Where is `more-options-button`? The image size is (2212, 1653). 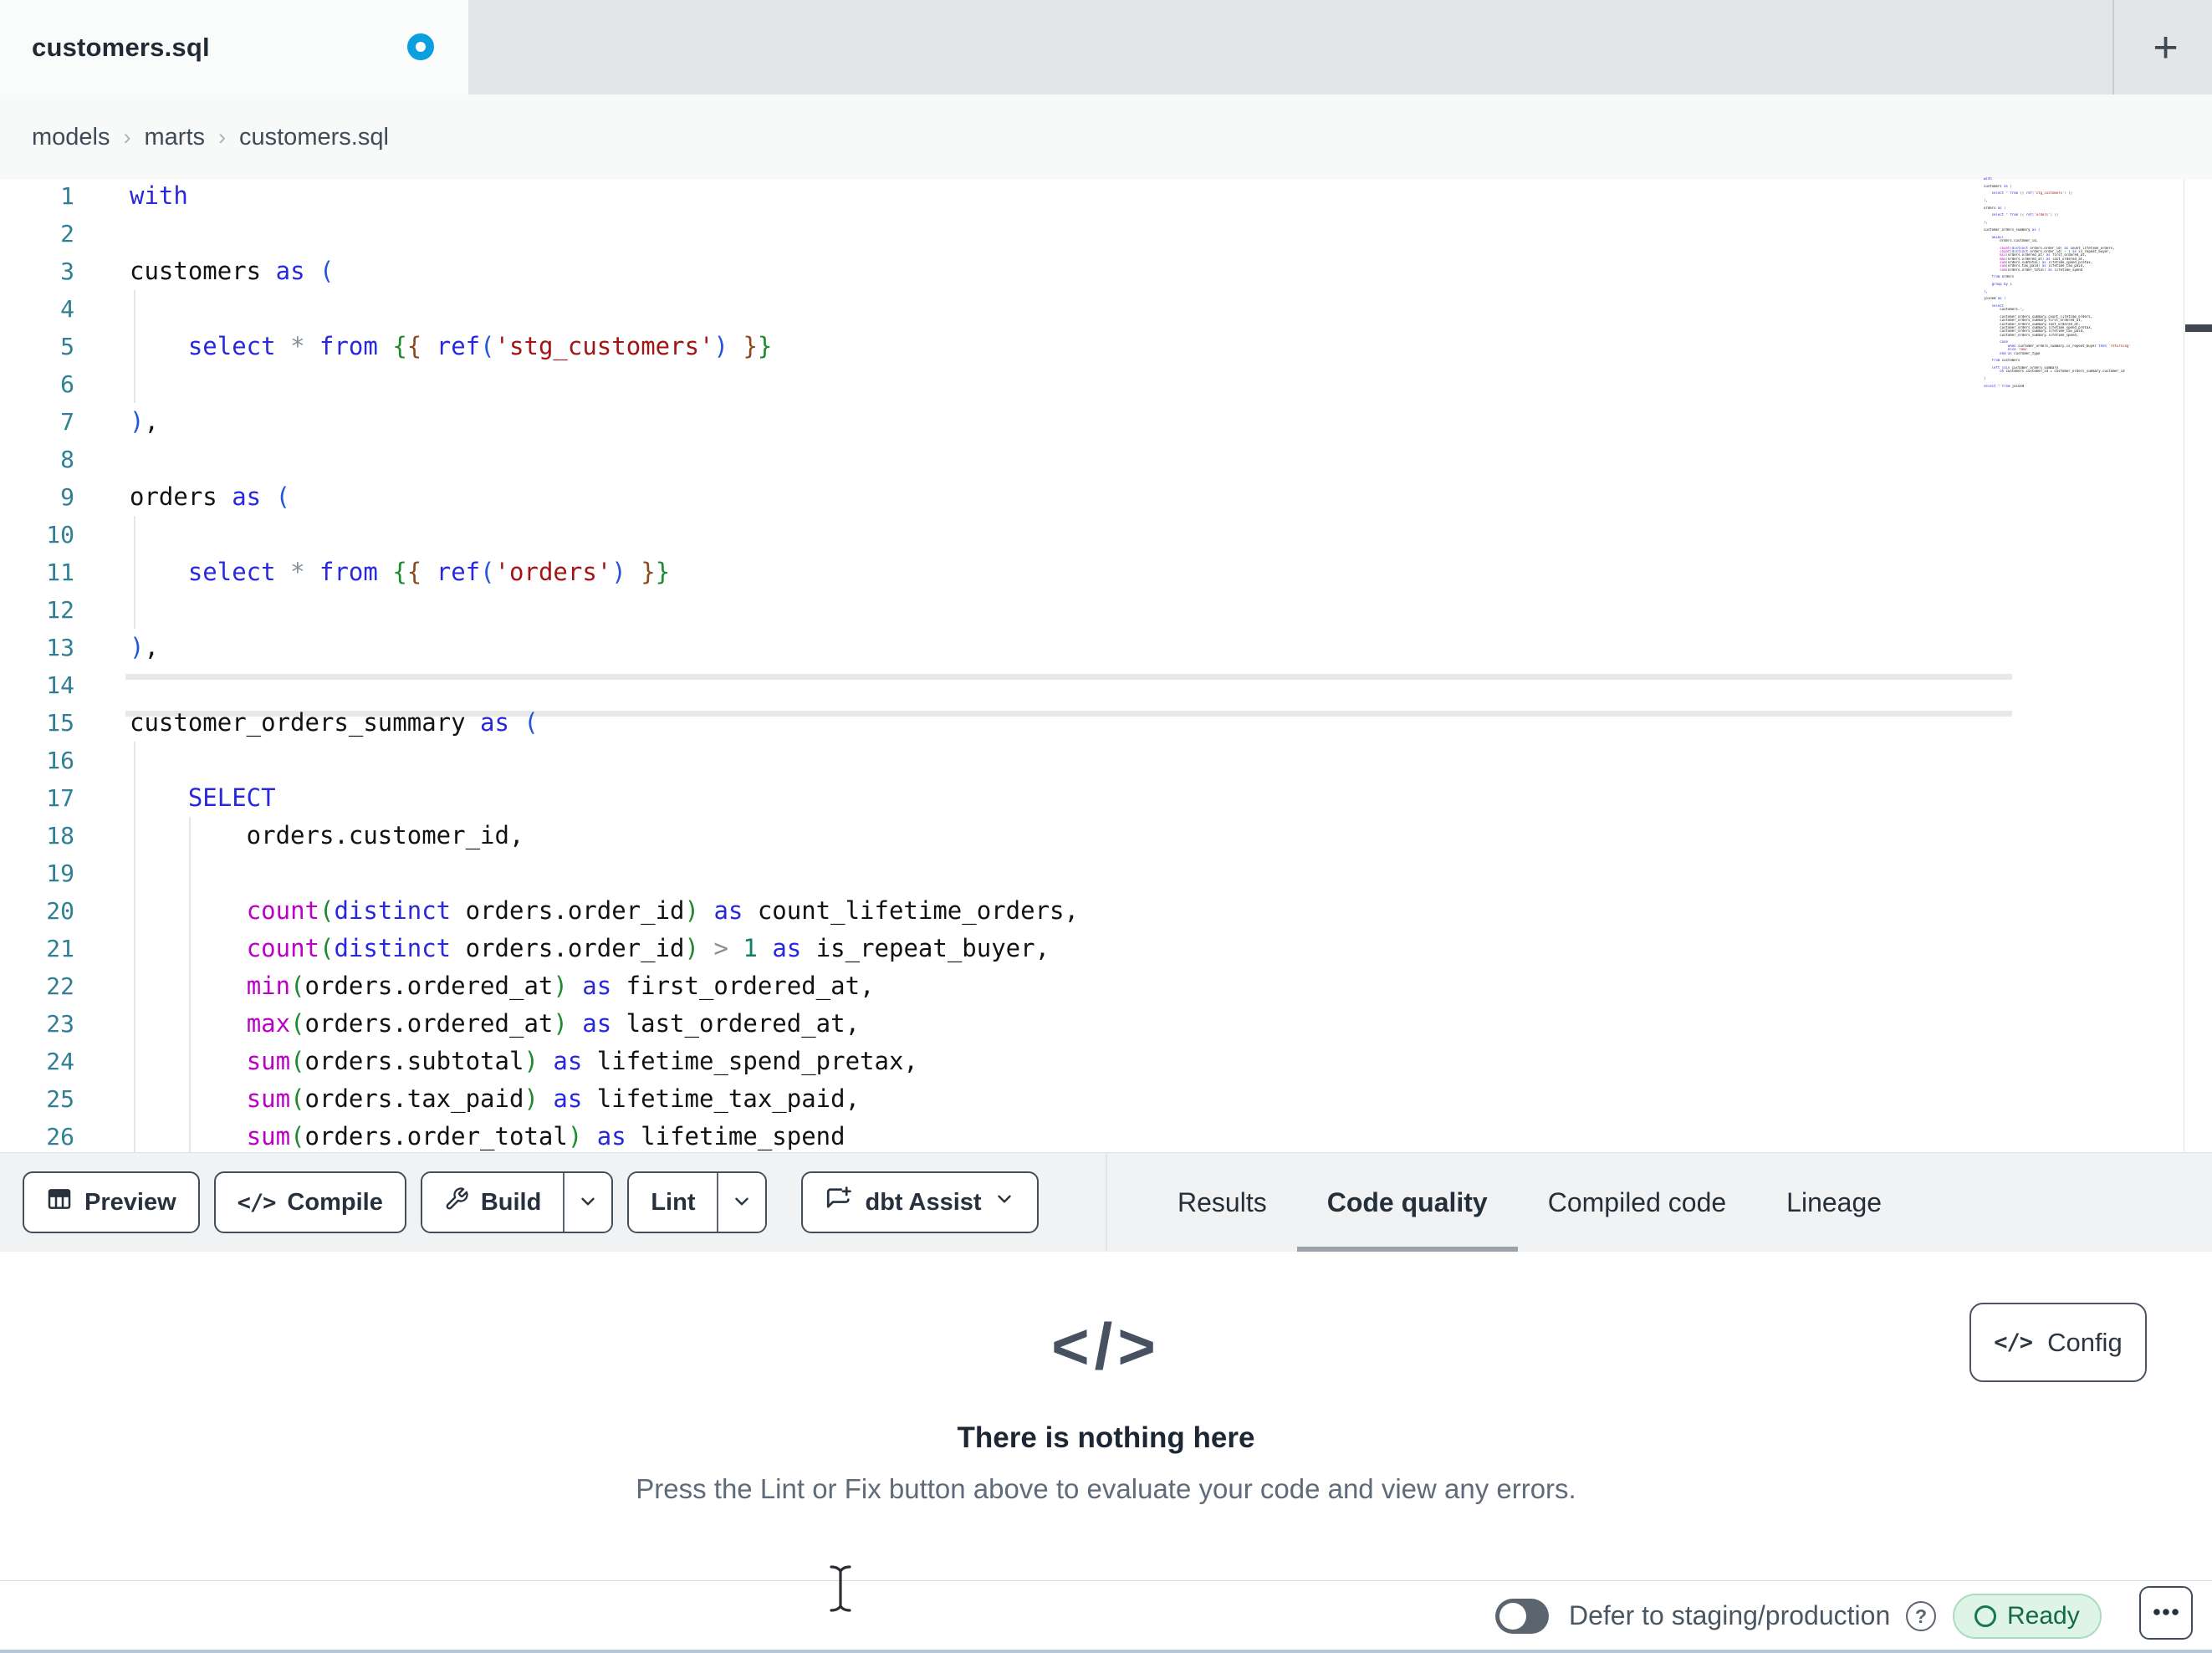 more-options-button is located at coordinates (2166, 1613).